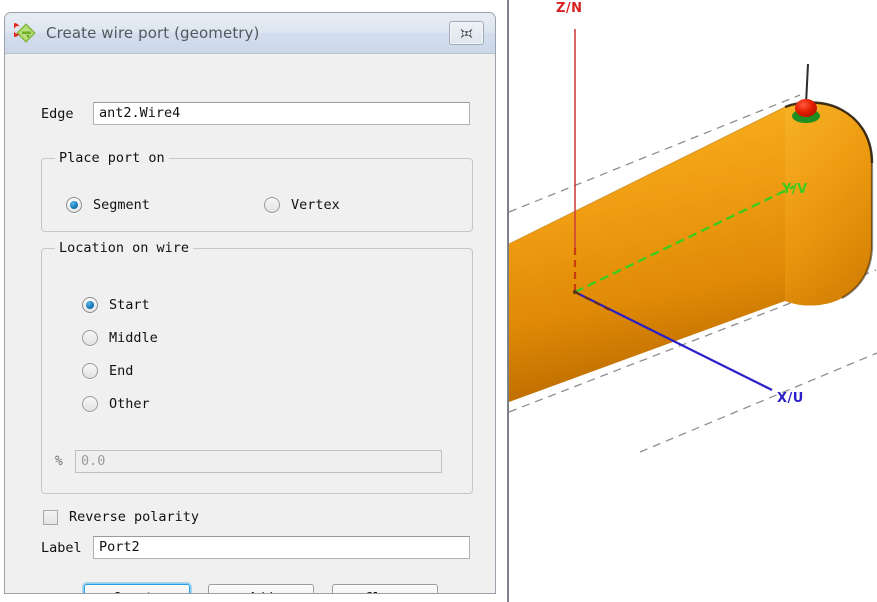 The image size is (877, 602). I want to click on radio-vertex: Vertex, so click(302, 205).